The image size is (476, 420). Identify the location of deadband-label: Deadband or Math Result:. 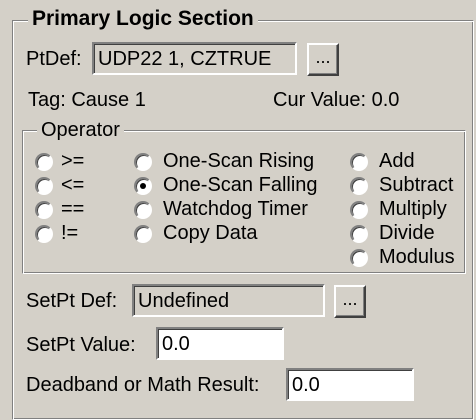
(143, 385).